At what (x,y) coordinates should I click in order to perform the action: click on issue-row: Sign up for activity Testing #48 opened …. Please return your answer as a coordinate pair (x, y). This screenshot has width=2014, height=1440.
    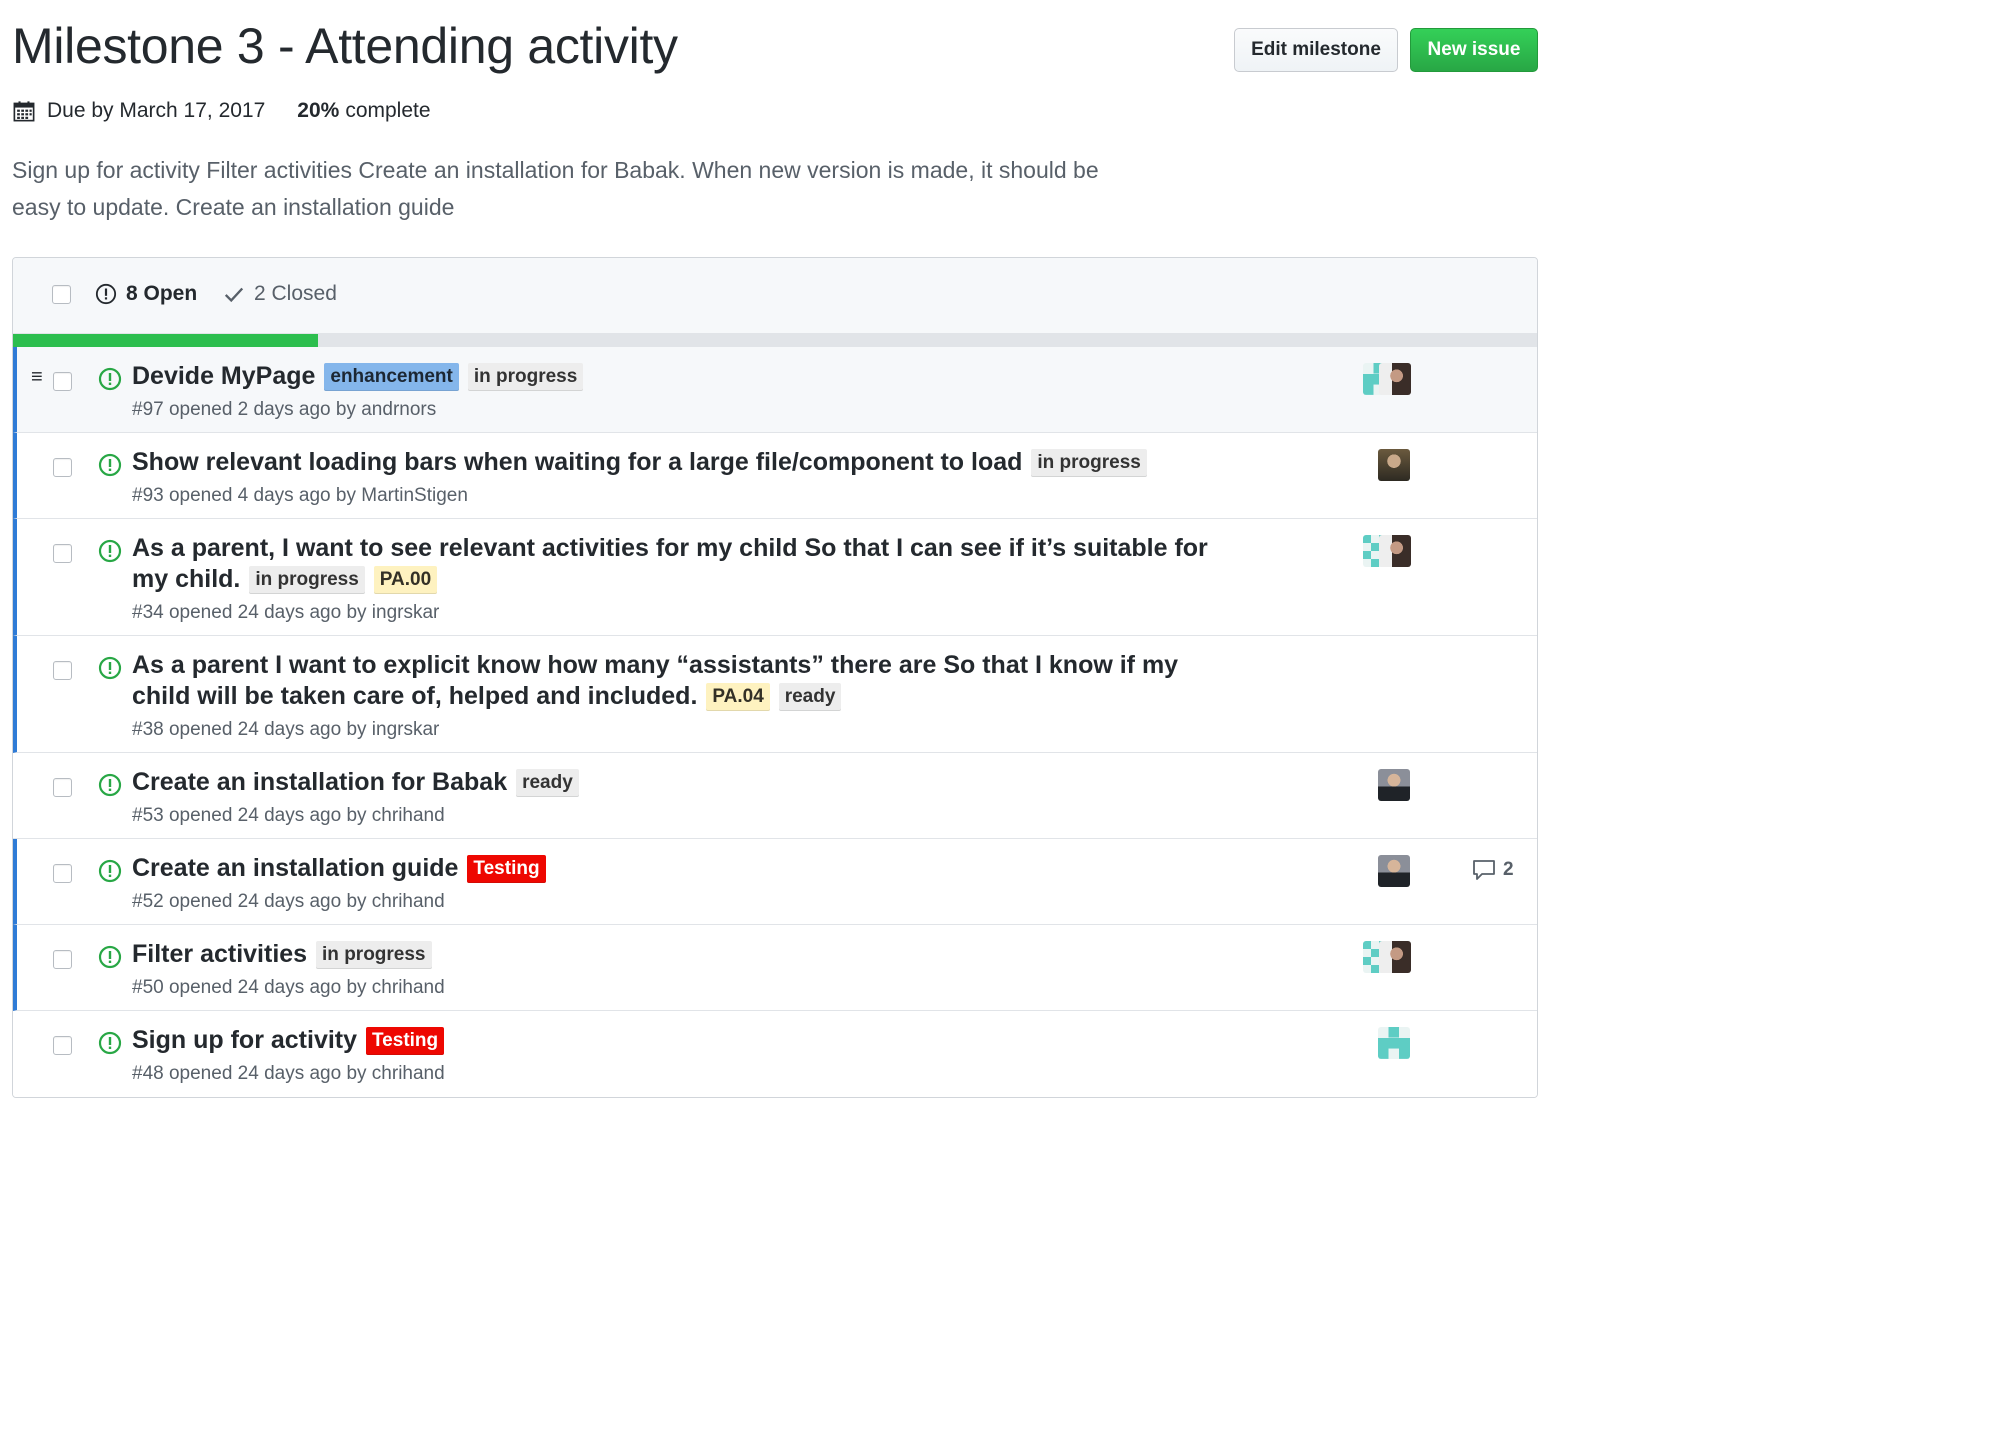
    Looking at the image, I should click on (775, 1054).